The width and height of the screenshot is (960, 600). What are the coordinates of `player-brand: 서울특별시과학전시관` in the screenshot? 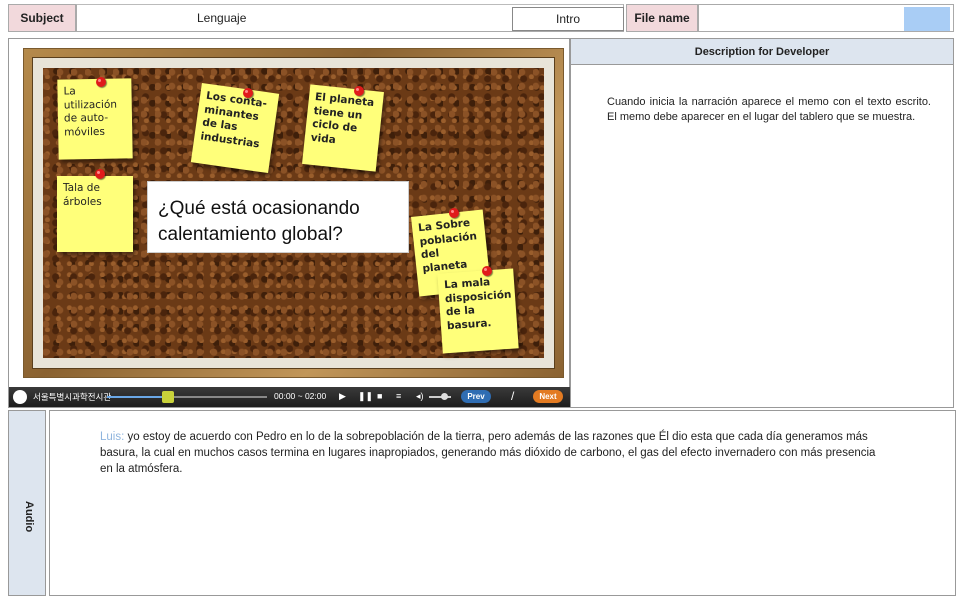 It's located at (72, 397).